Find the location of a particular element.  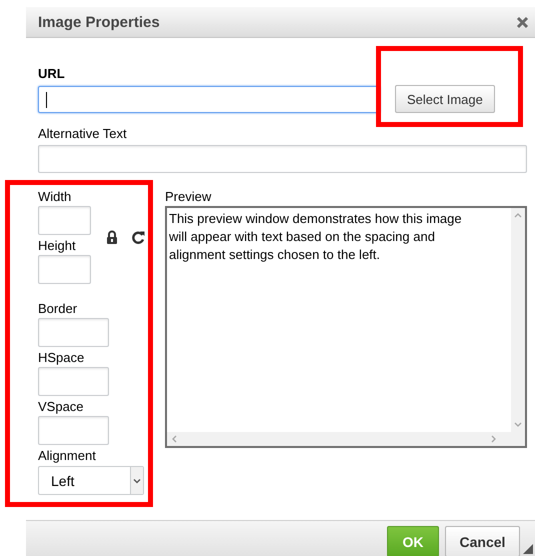

scroll-down-icon is located at coordinates (518, 425).